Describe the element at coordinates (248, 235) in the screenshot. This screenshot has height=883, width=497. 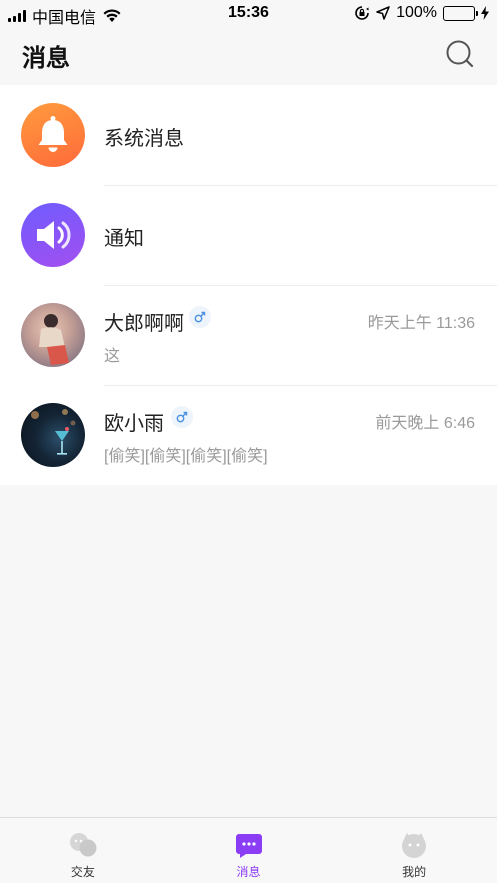
I see `list-item-notifications: 通知` at that location.